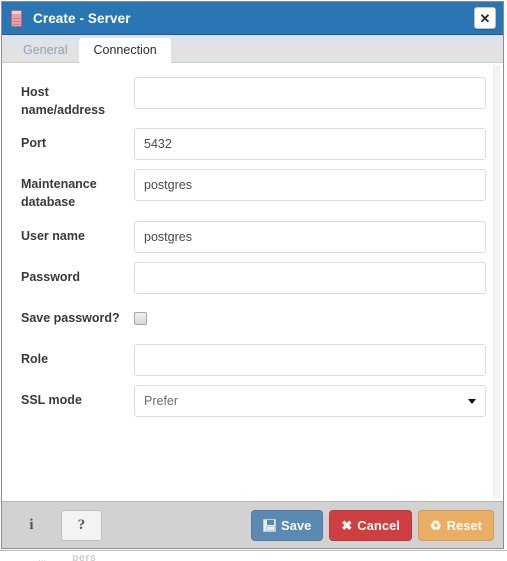 This screenshot has width=507, height=561. I want to click on form-scrollbar, so click(497, 282).